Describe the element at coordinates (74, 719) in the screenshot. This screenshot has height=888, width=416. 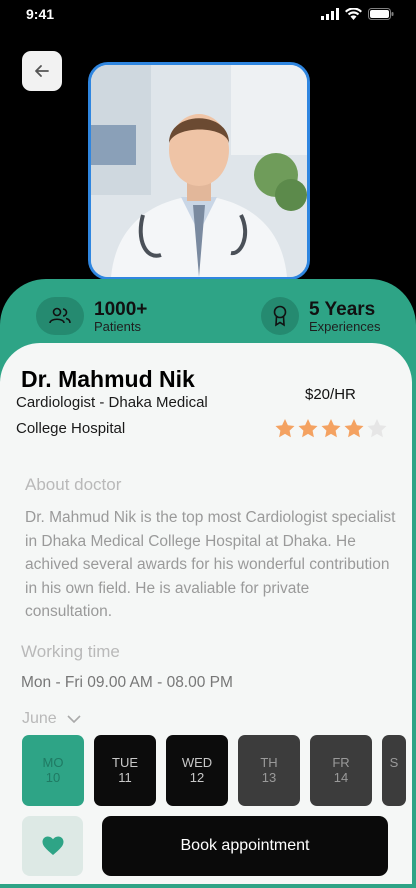
I see `chevron-down-icon` at that location.